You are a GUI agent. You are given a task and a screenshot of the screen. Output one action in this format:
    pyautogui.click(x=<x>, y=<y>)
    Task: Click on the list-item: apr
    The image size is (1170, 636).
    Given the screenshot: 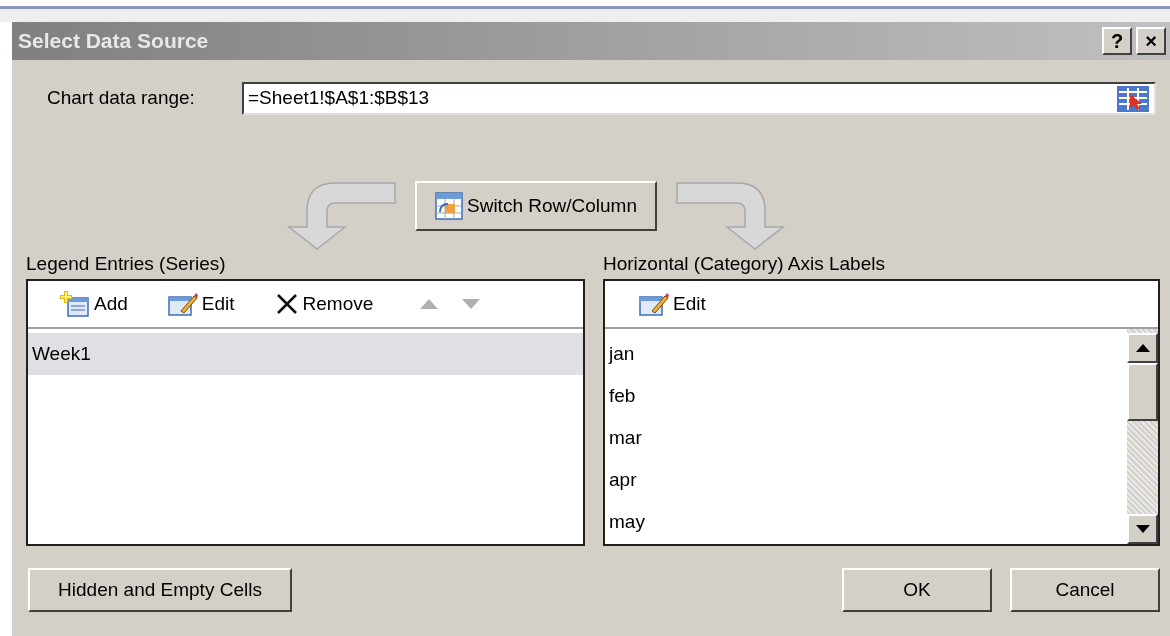 What is the action you would take?
    pyautogui.click(x=866, y=480)
    